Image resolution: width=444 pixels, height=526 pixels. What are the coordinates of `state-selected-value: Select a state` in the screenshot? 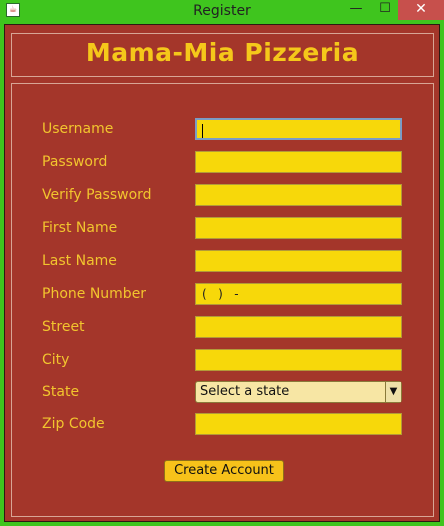 It's located at (245, 391).